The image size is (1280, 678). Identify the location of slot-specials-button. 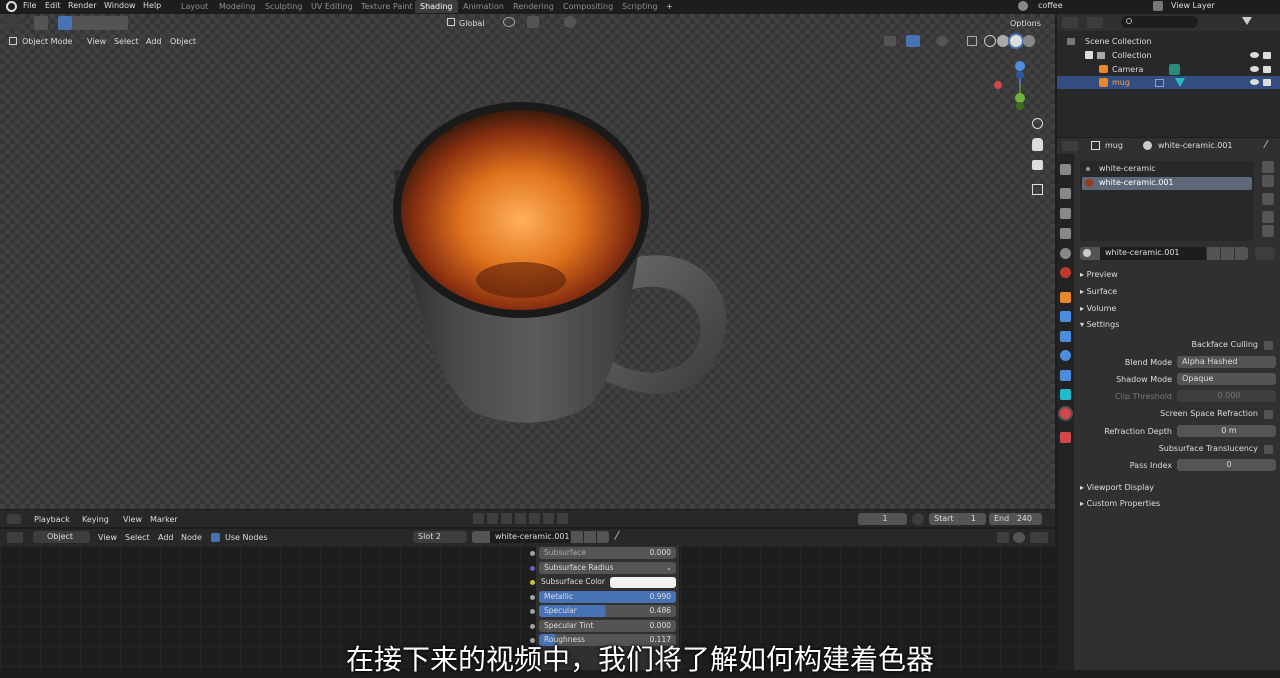
(1268, 199).